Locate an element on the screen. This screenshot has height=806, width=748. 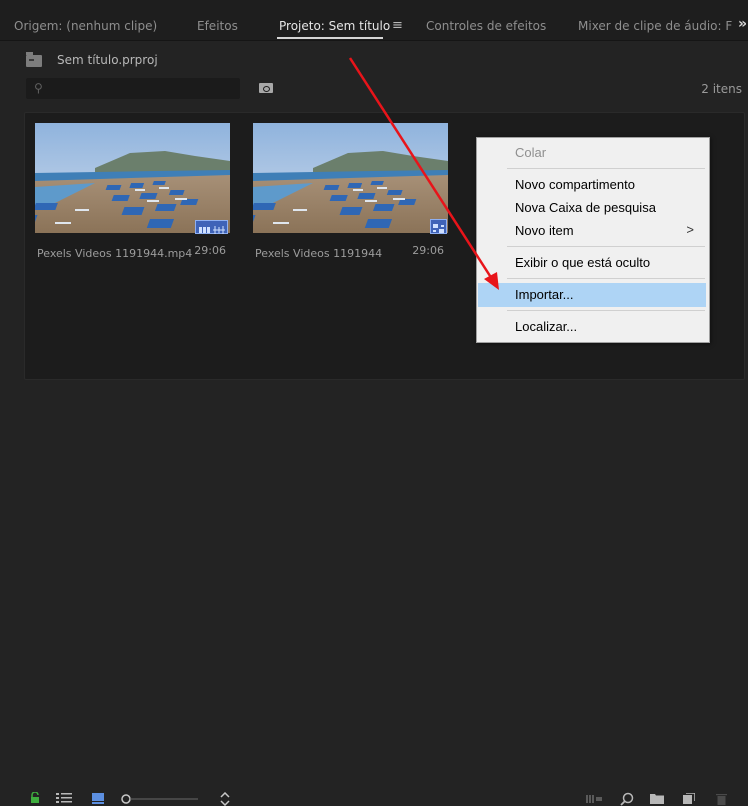
item-count: 2 itens is located at coordinates (721, 89).